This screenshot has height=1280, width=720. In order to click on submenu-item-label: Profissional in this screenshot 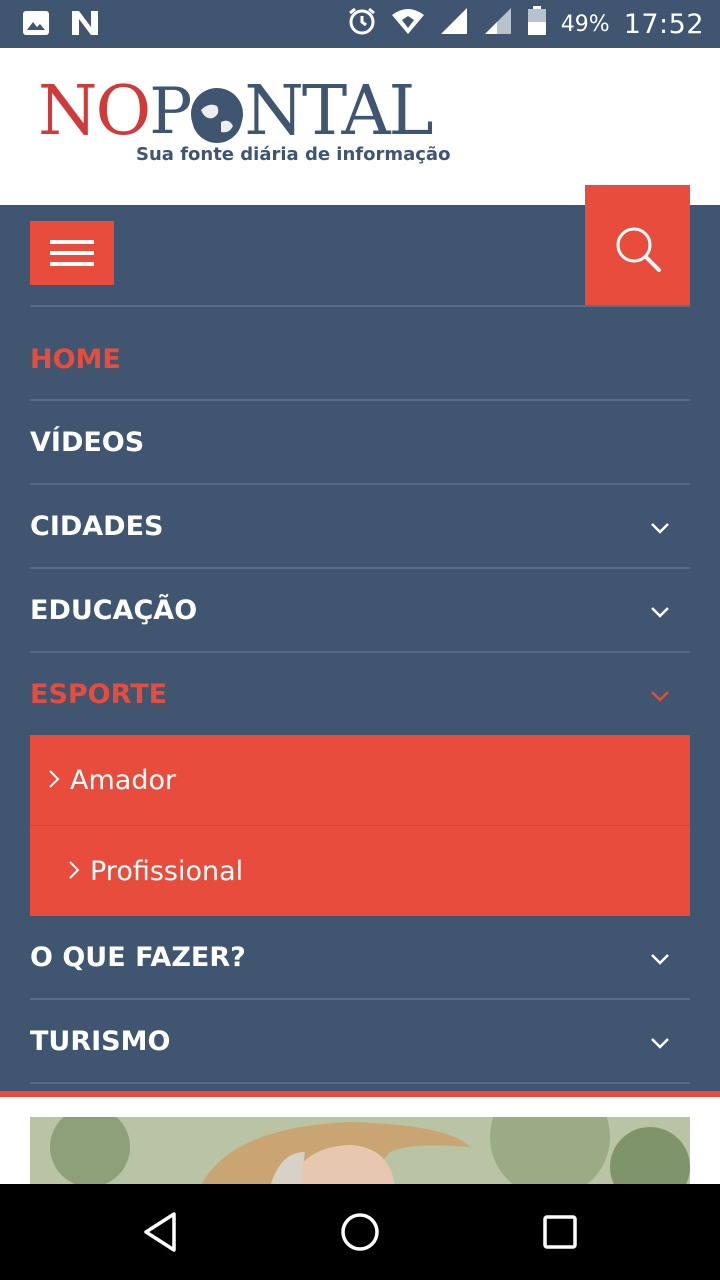, I will do `click(167, 871)`.